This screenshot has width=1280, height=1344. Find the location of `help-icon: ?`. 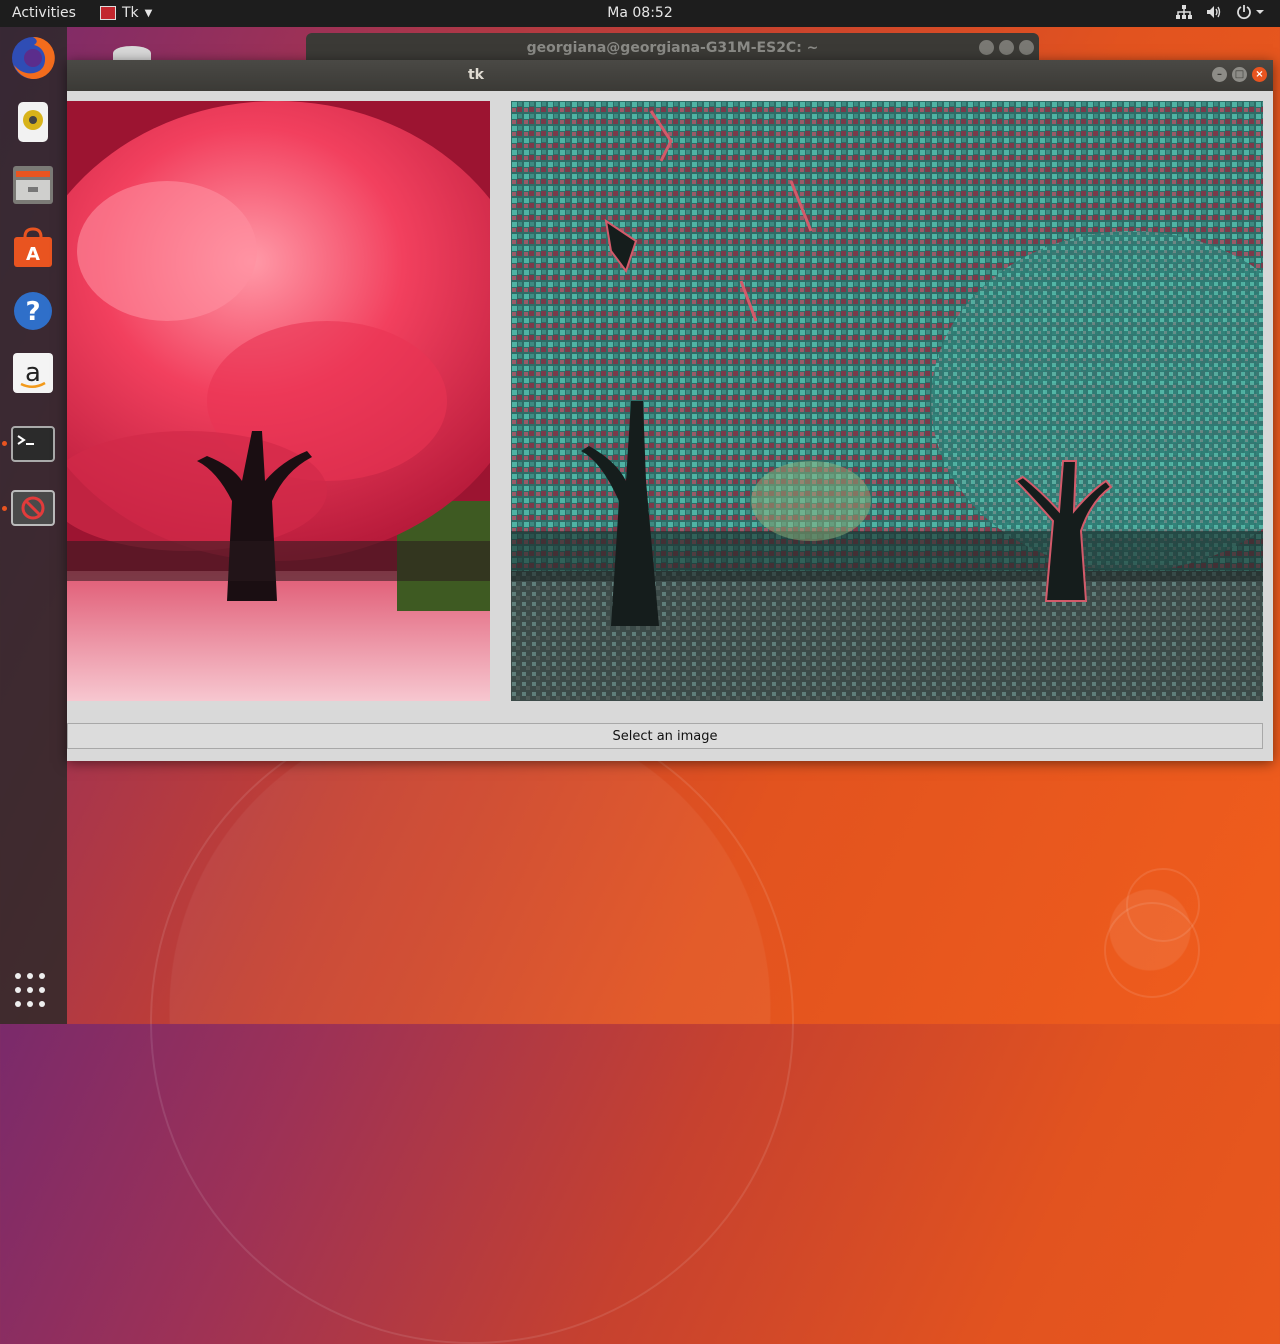

help-icon: ? is located at coordinates (33, 311).